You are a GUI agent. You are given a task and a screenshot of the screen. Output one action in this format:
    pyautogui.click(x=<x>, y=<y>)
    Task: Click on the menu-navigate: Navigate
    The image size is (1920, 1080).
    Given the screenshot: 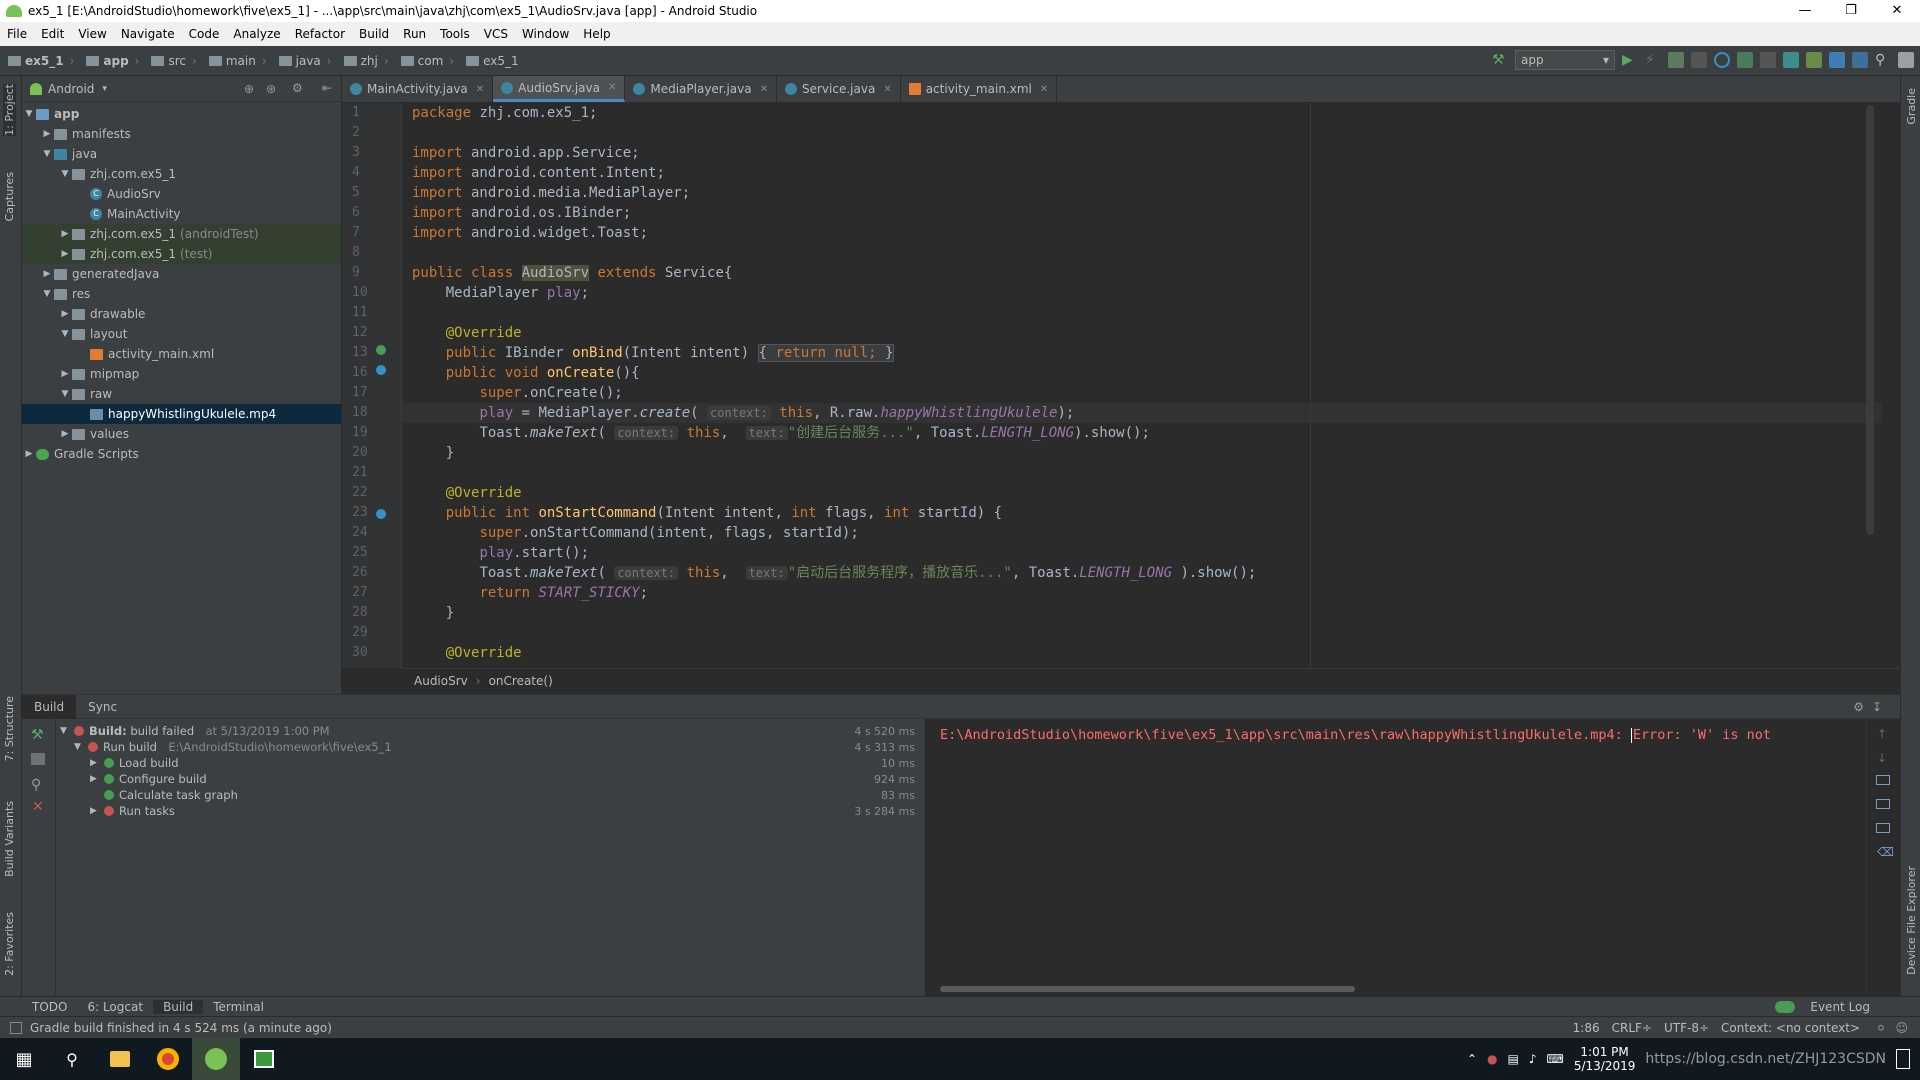 What is the action you would take?
    pyautogui.click(x=148, y=34)
    